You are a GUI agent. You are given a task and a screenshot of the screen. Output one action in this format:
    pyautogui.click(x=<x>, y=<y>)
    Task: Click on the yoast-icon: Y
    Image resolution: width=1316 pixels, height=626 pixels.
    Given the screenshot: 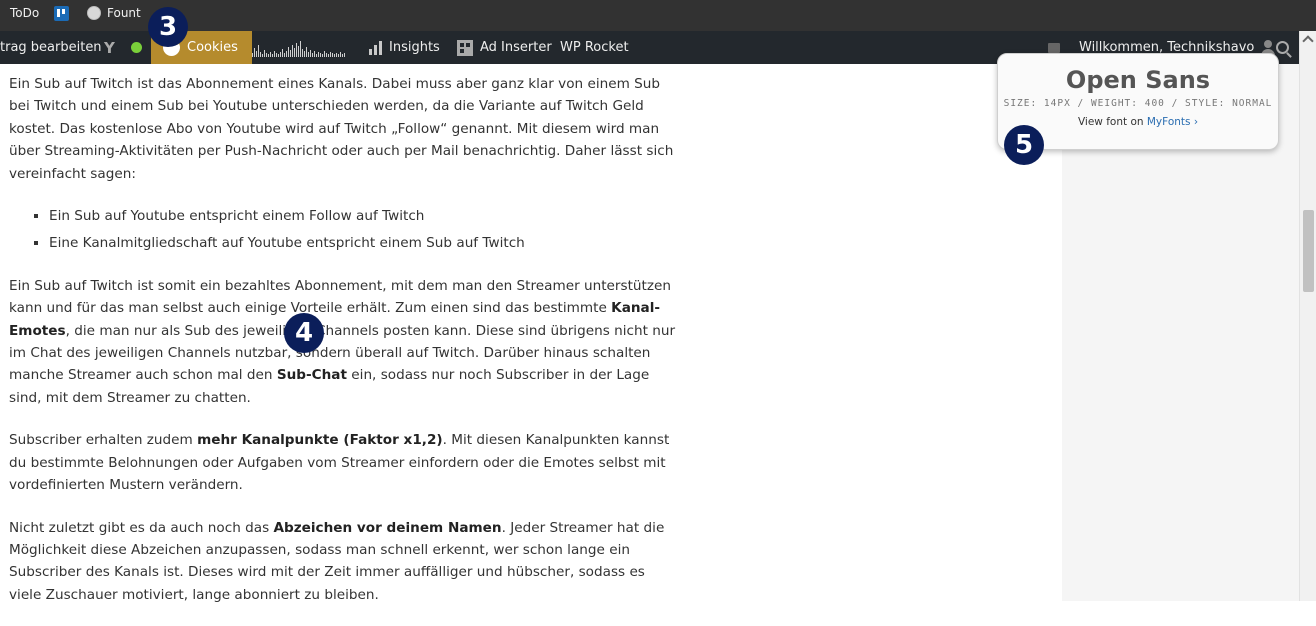 What is the action you would take?
    pyautogui.click(x=109, y=47)
    